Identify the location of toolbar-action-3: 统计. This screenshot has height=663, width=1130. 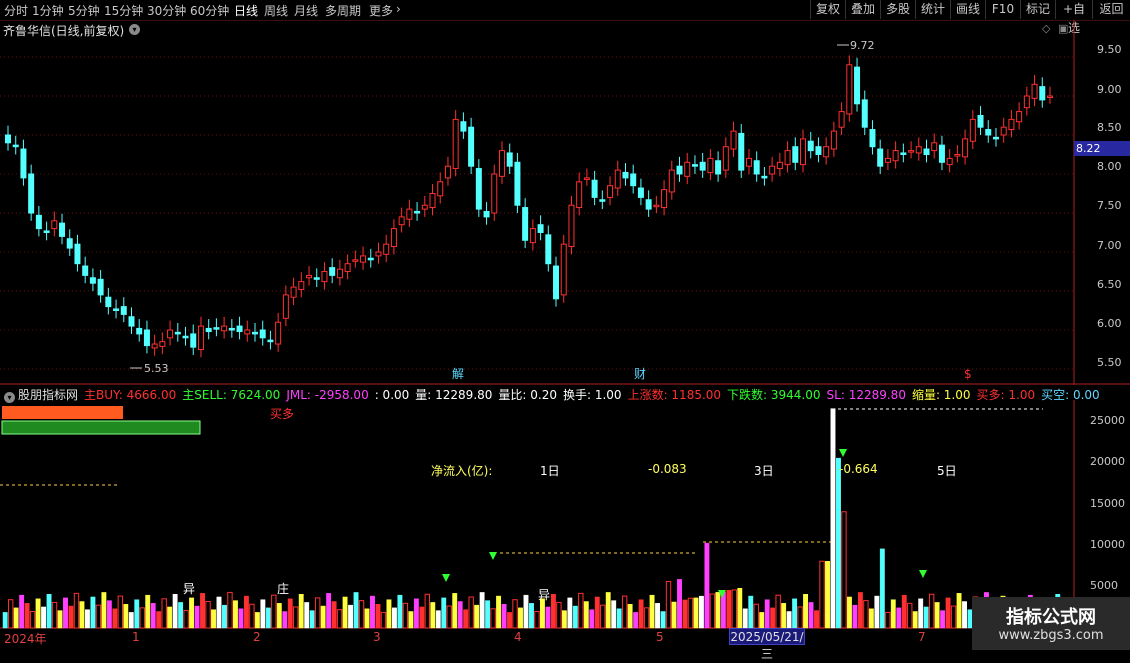
(932, 9).